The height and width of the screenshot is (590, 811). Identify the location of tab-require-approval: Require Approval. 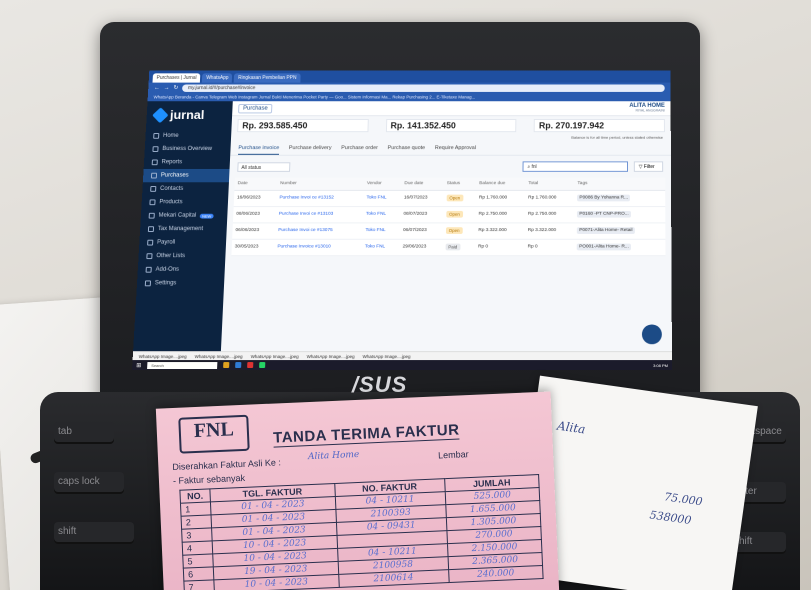
(455, 149).